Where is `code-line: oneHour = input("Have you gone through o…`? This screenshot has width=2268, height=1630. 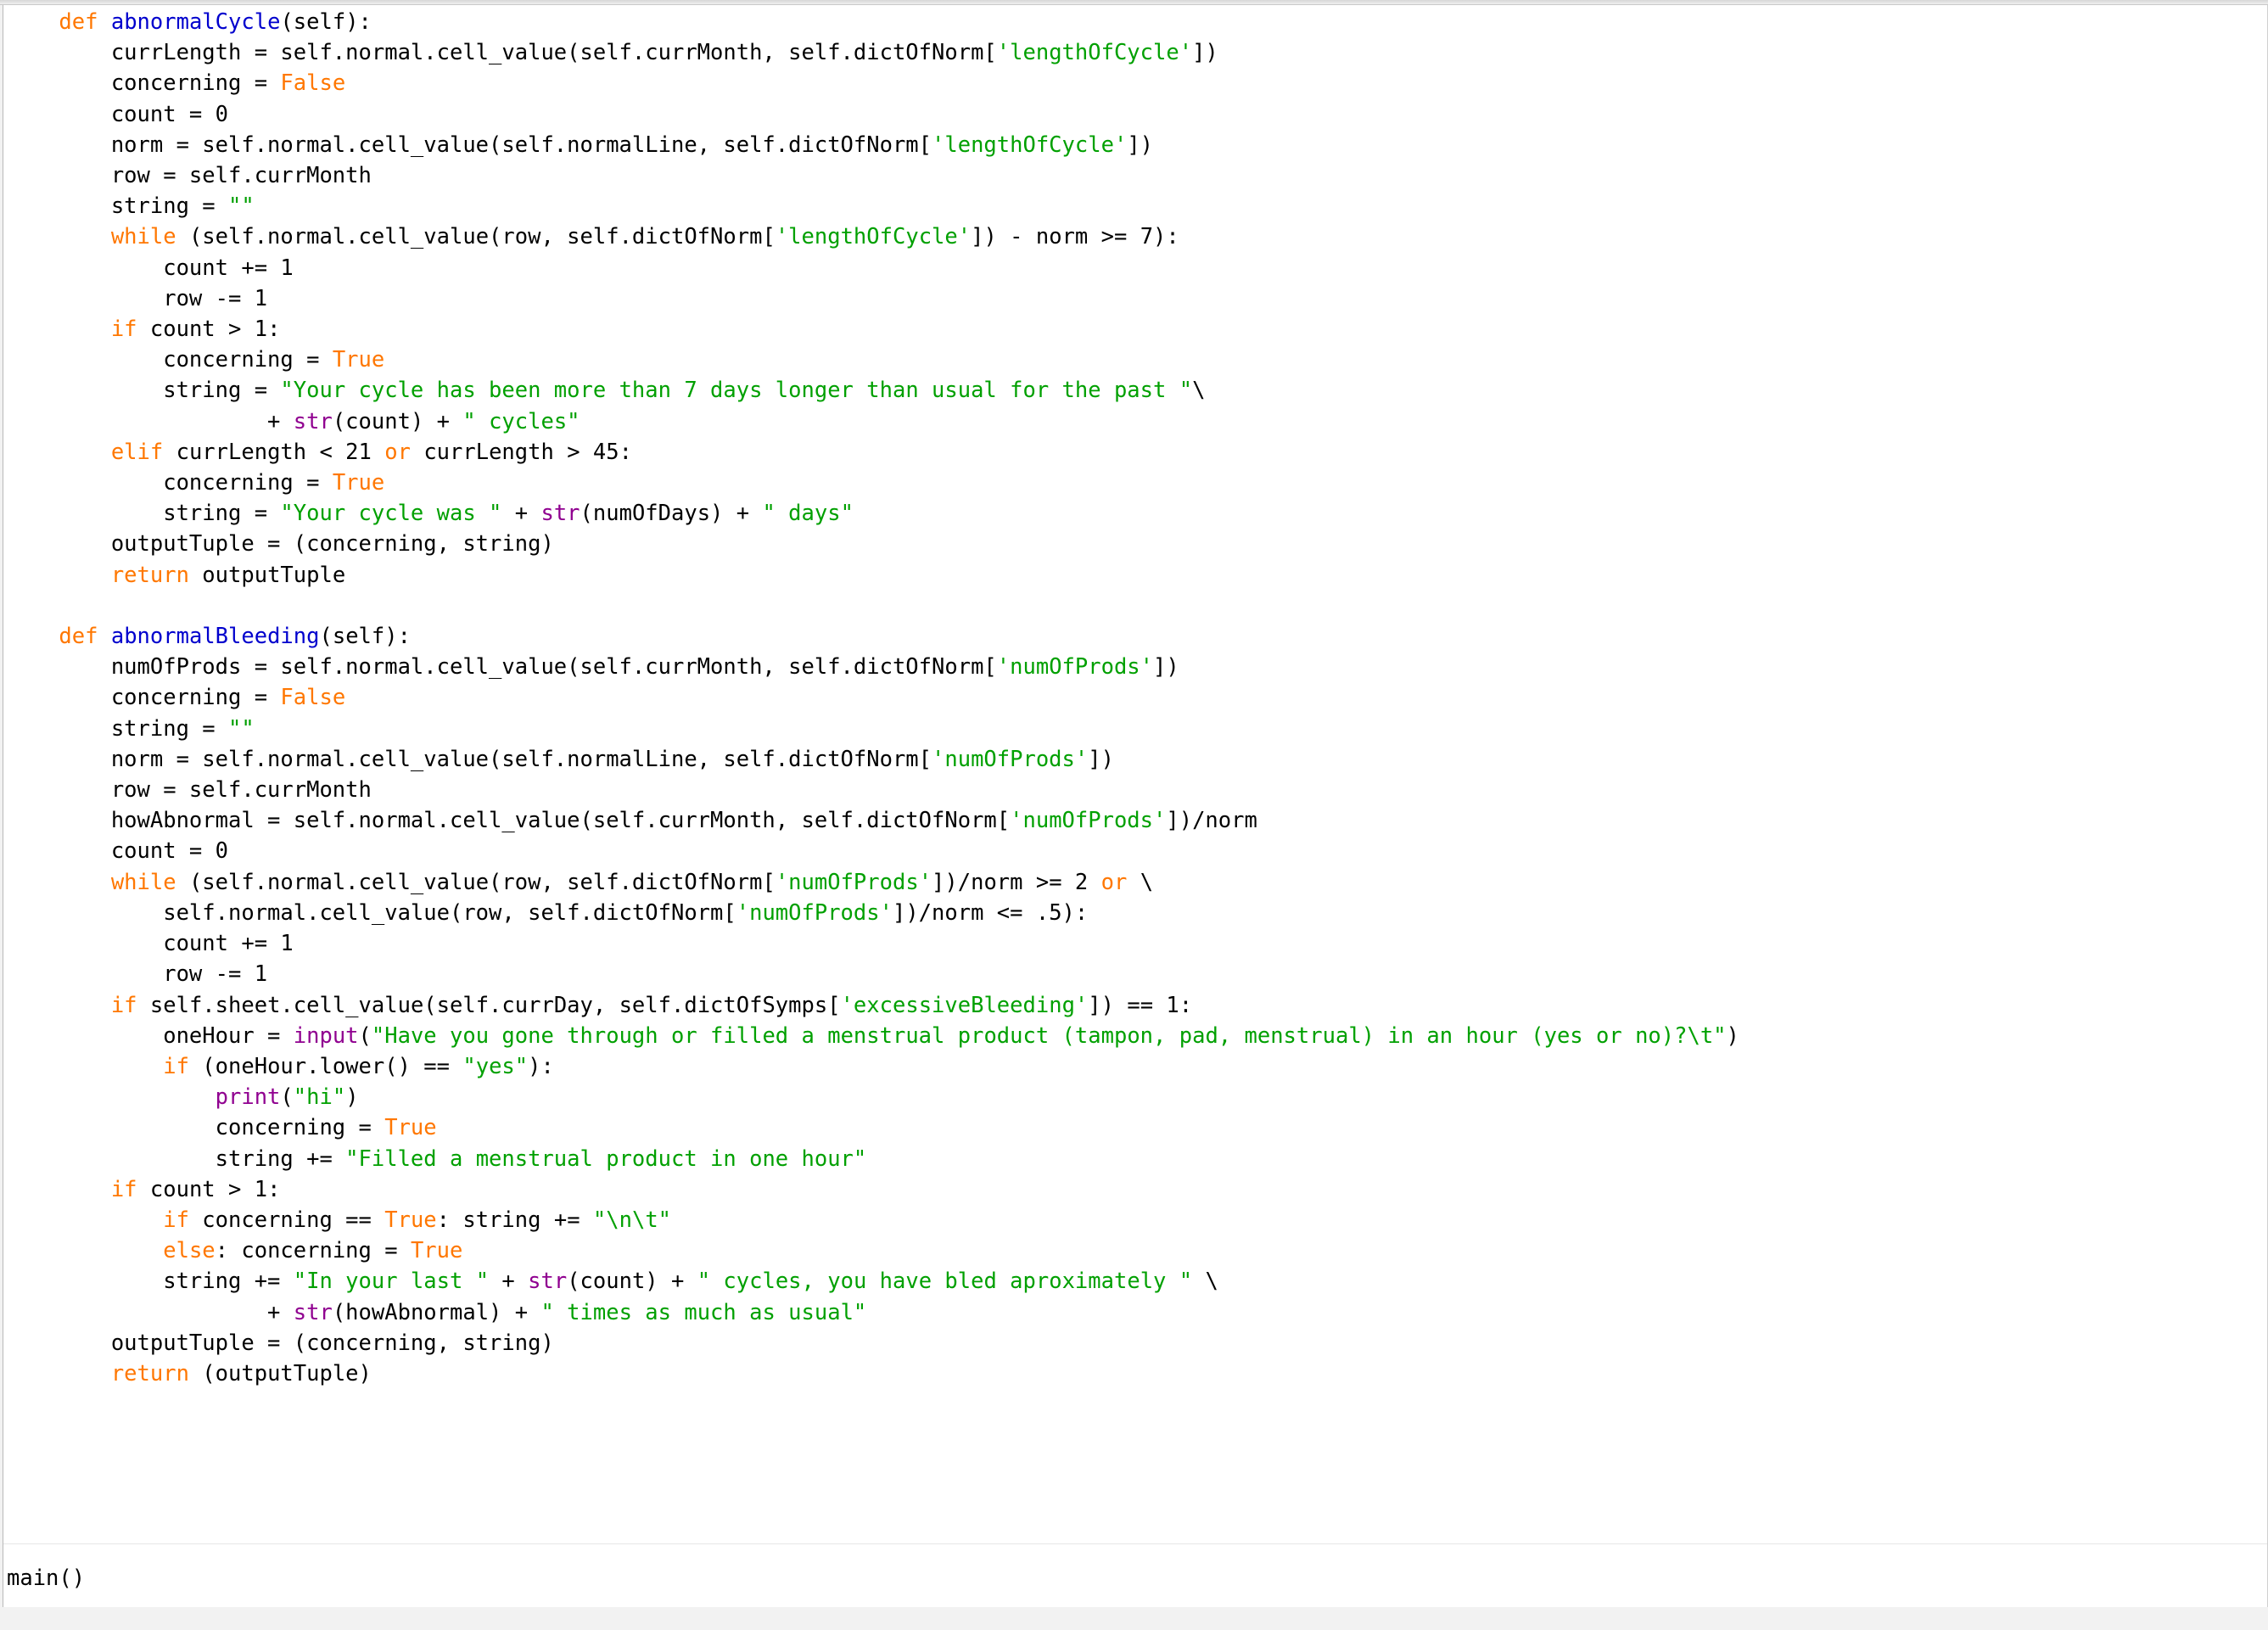
code-line: oneHour = input("Have you gone through o… is located at coordinates (873, 1036).